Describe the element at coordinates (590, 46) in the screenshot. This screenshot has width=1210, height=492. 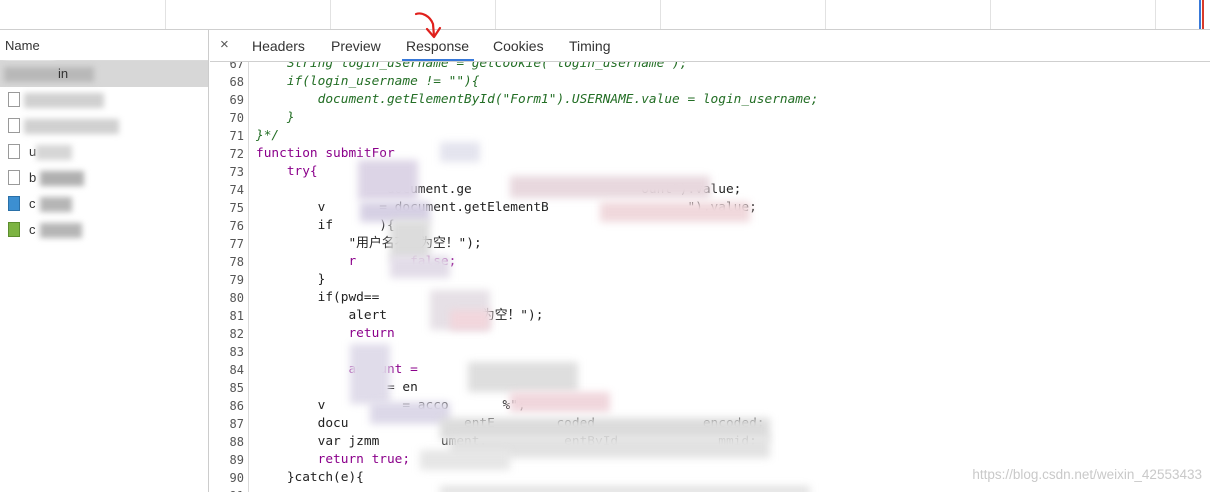
I see `tab-timing: Timing` at that location.